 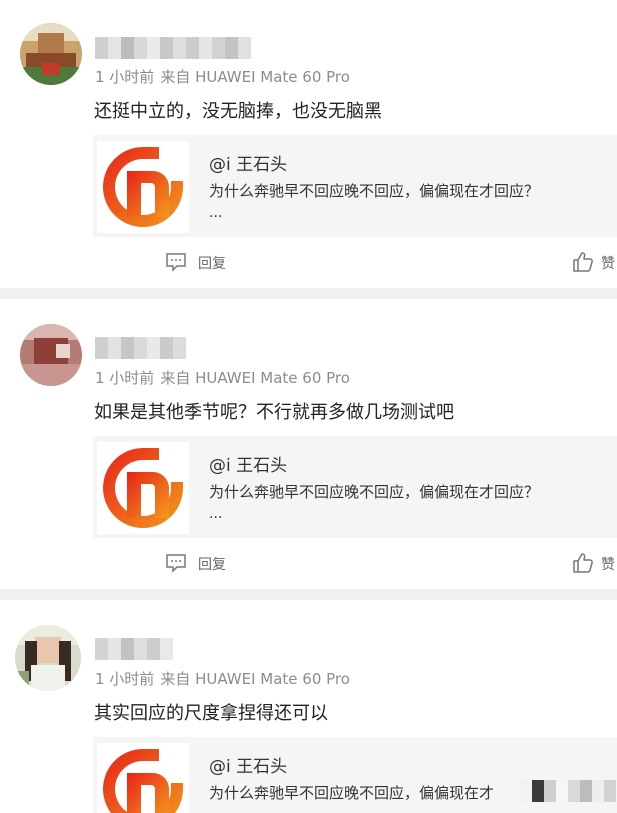 I want to click on comment-text: 如果是其他季节呢？不行就再多做几场测试吧, so click(x=274, y=412).